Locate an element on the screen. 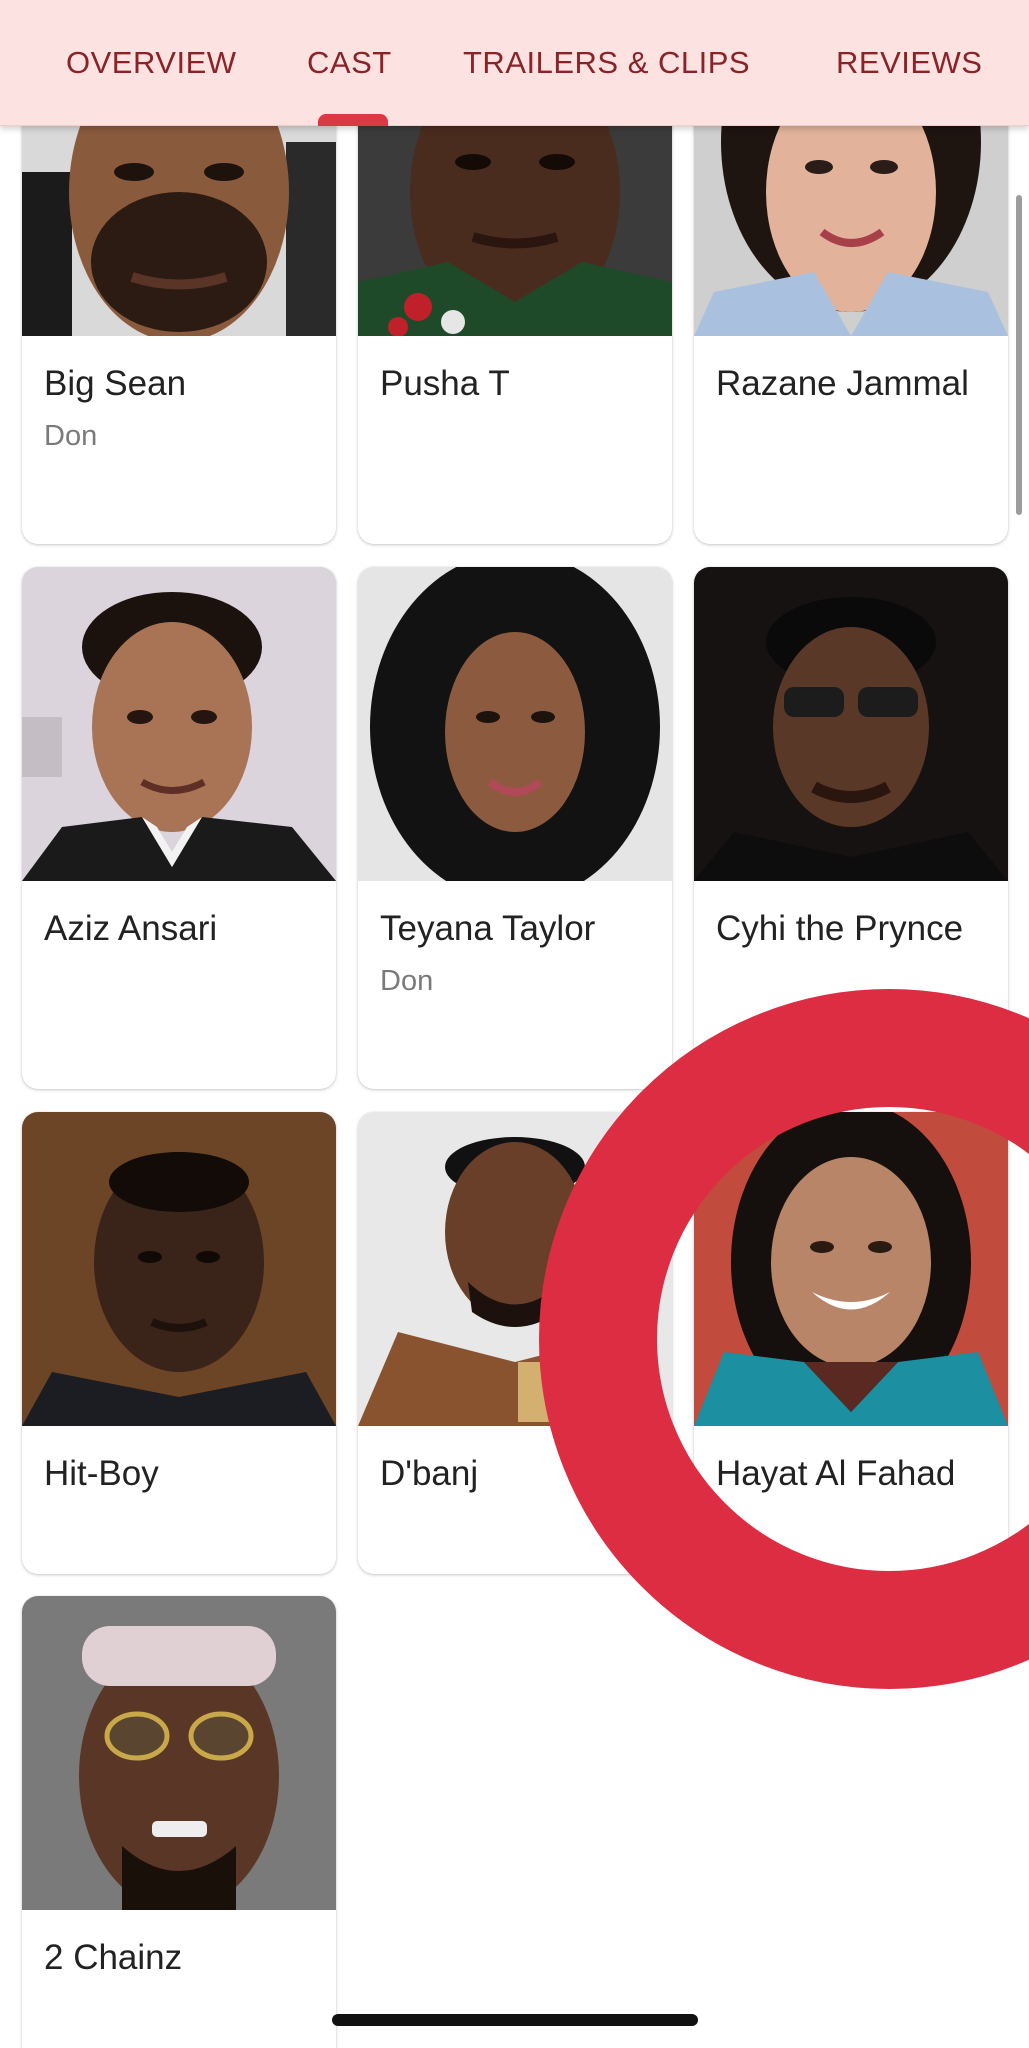  home-indicator is located at coordinates (515, 2020).